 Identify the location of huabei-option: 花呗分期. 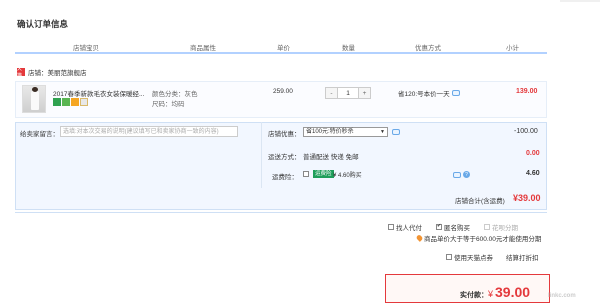
(501, 227).